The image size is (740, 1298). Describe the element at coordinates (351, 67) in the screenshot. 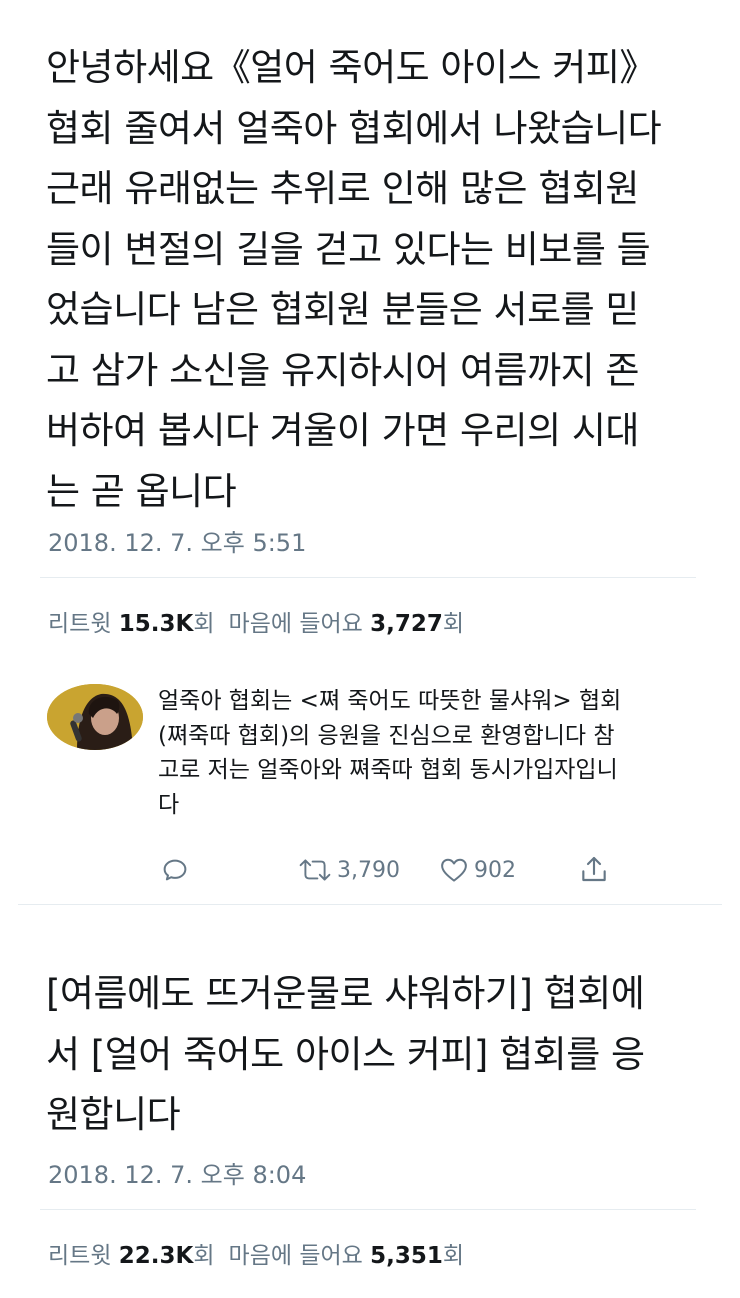

I see `tweet-1-line: 안녕하세요《얼어 죽어도 아이스 커피》` at that location.